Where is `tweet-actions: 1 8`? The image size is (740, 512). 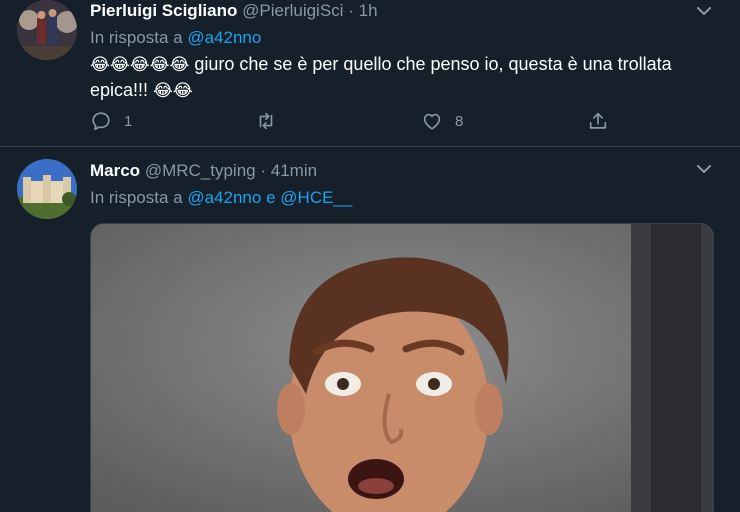 tweet-actions: 1 8 is located at coordinates (355, 122).